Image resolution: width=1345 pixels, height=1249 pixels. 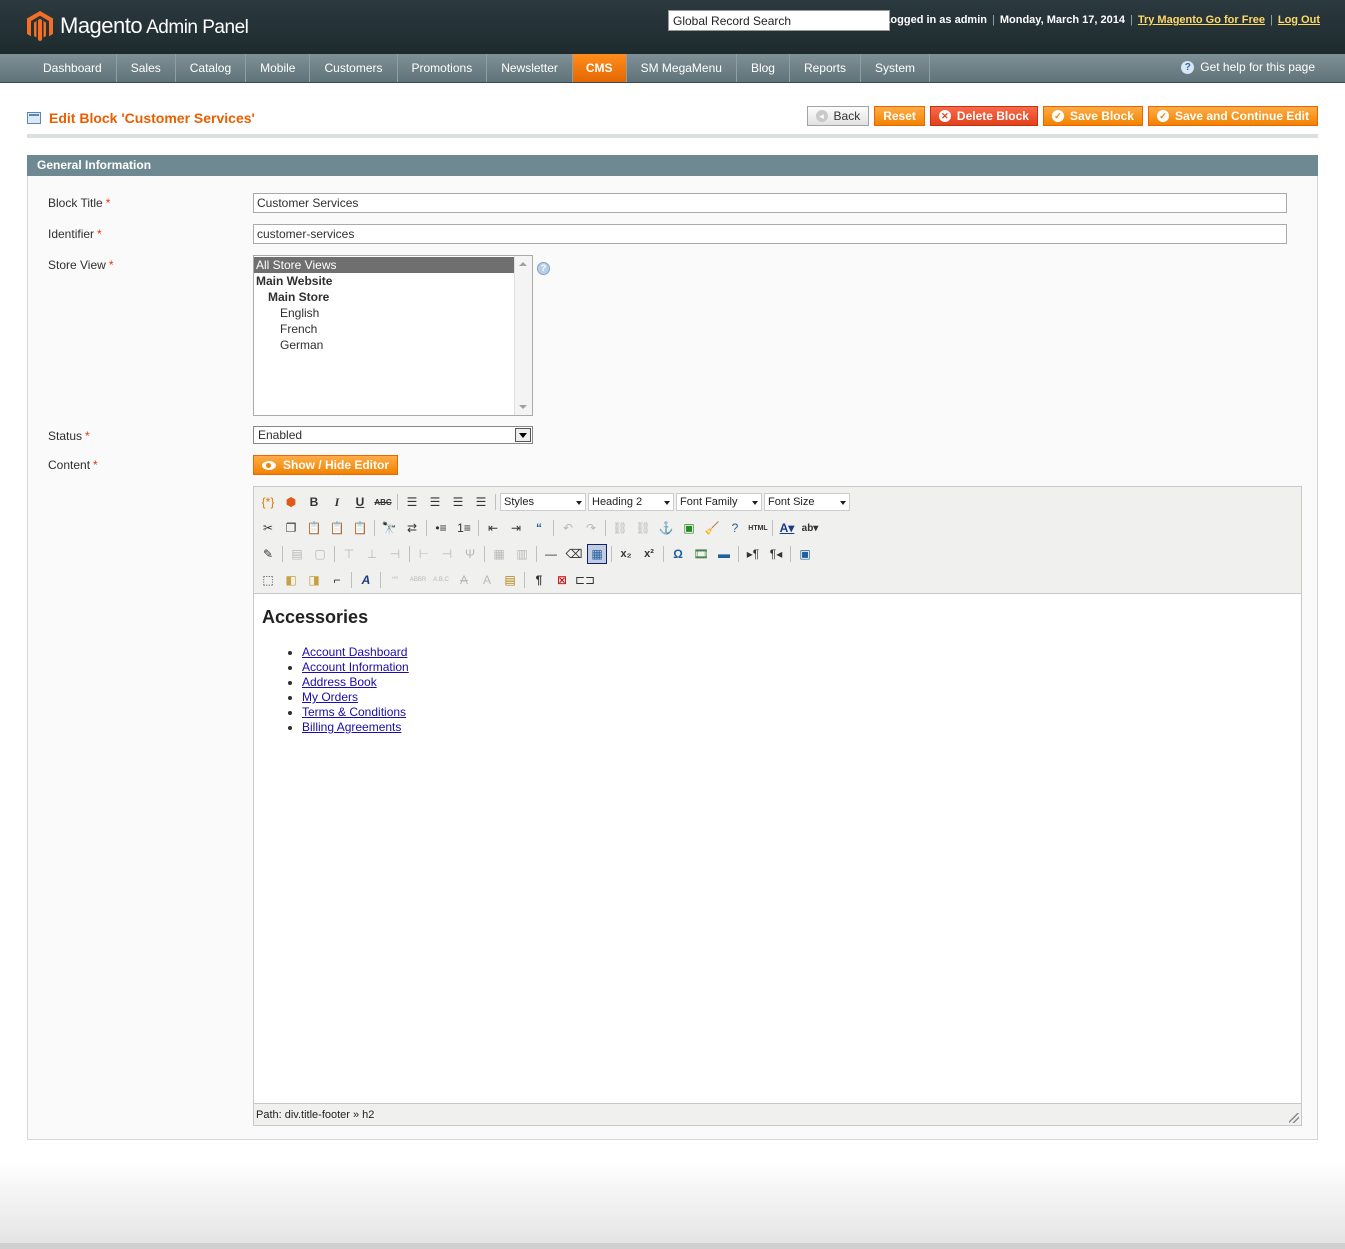 I want to click on help-circle-icon: ?, so click(x=735, y=528).